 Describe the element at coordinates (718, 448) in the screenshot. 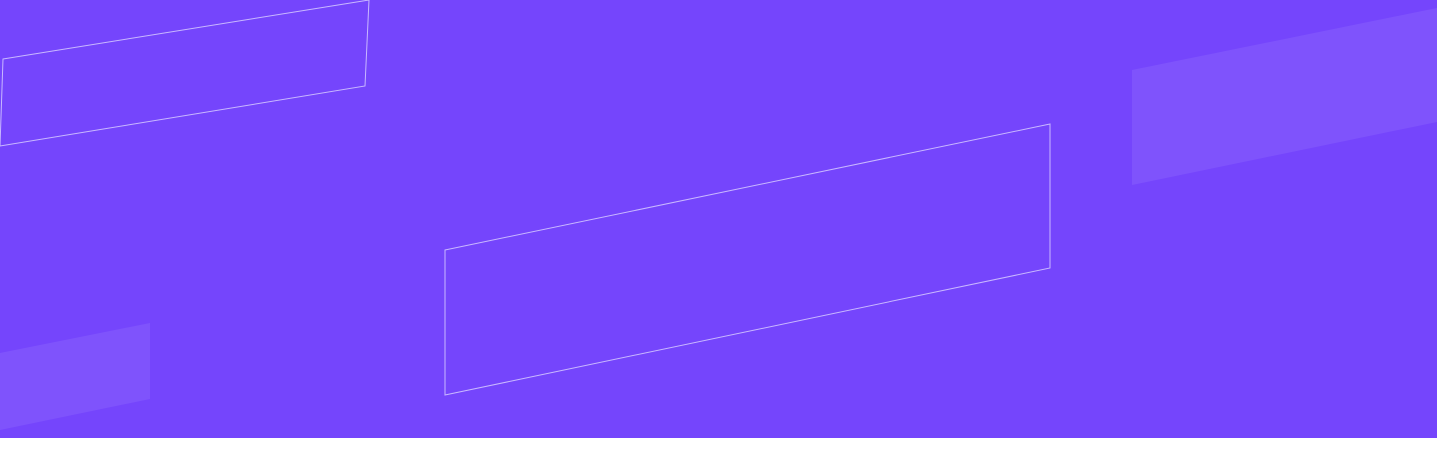

I see `bottom-white-strip` at that location.